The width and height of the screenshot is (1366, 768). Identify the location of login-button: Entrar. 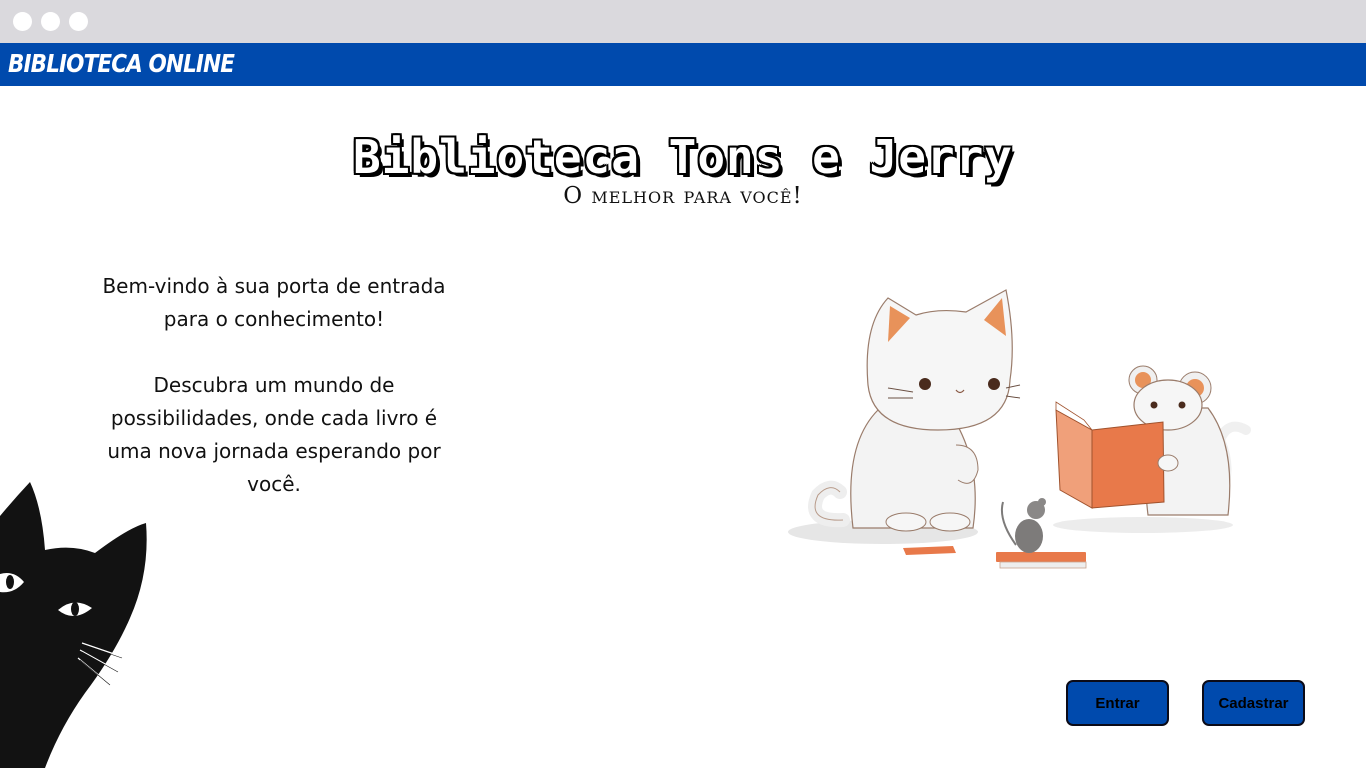
(1117, 703).